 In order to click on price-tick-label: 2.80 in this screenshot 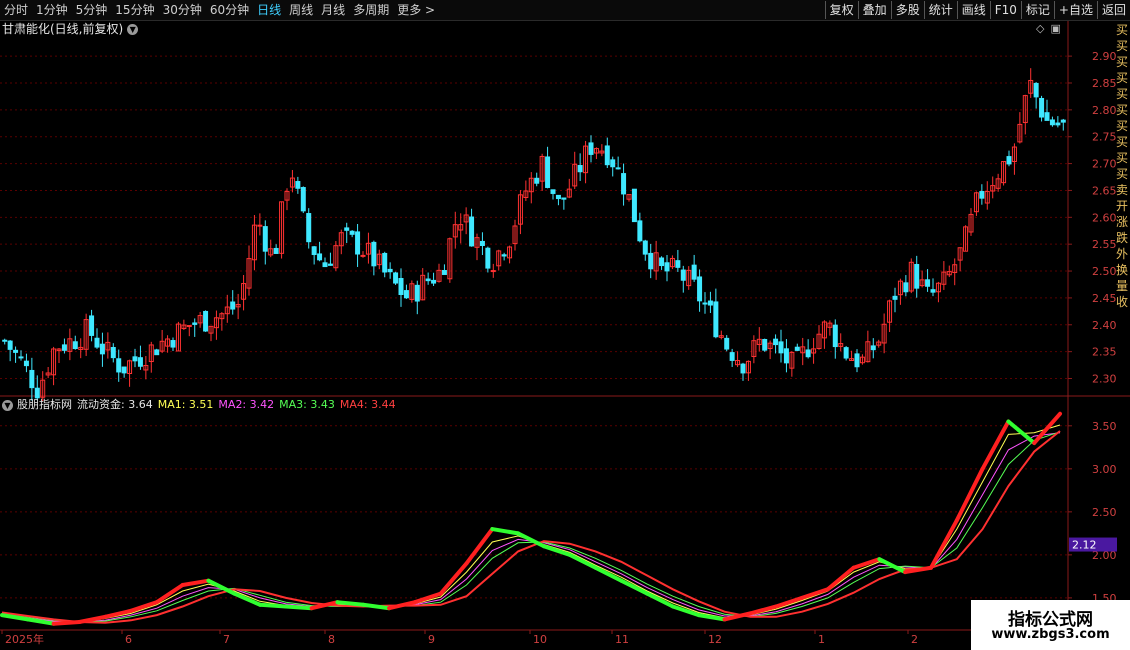, I will do `click(1104, 110)`.